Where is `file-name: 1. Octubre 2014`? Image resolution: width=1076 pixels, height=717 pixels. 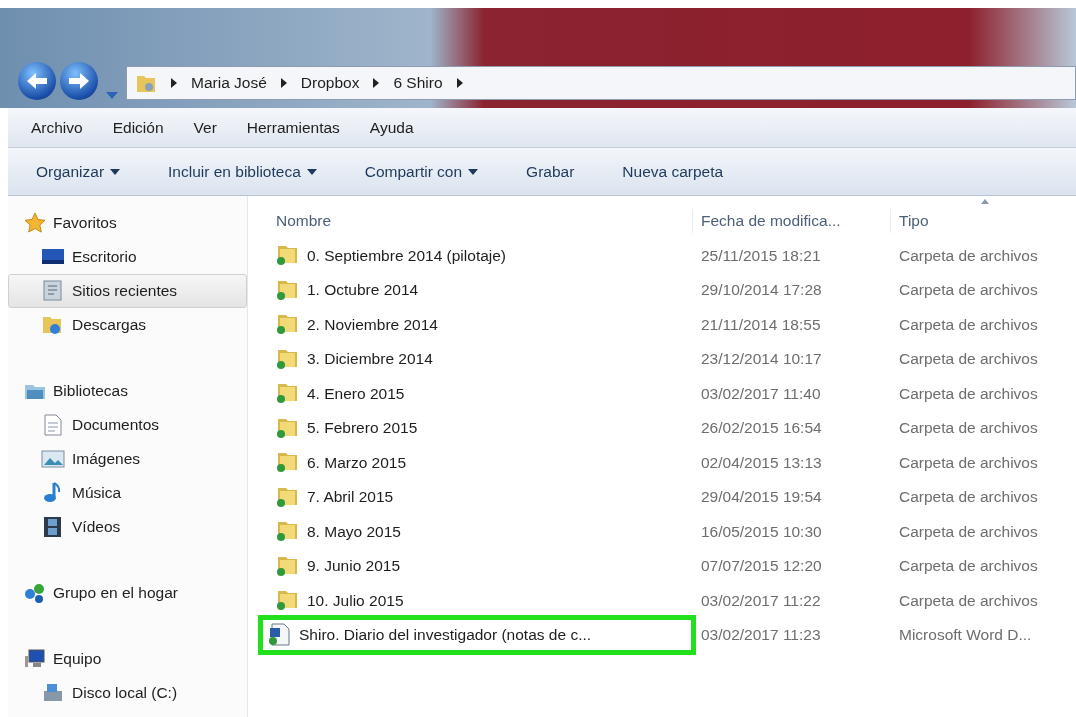
file-name: 1. Octubre 2014 is located at coordinates (484, 289).